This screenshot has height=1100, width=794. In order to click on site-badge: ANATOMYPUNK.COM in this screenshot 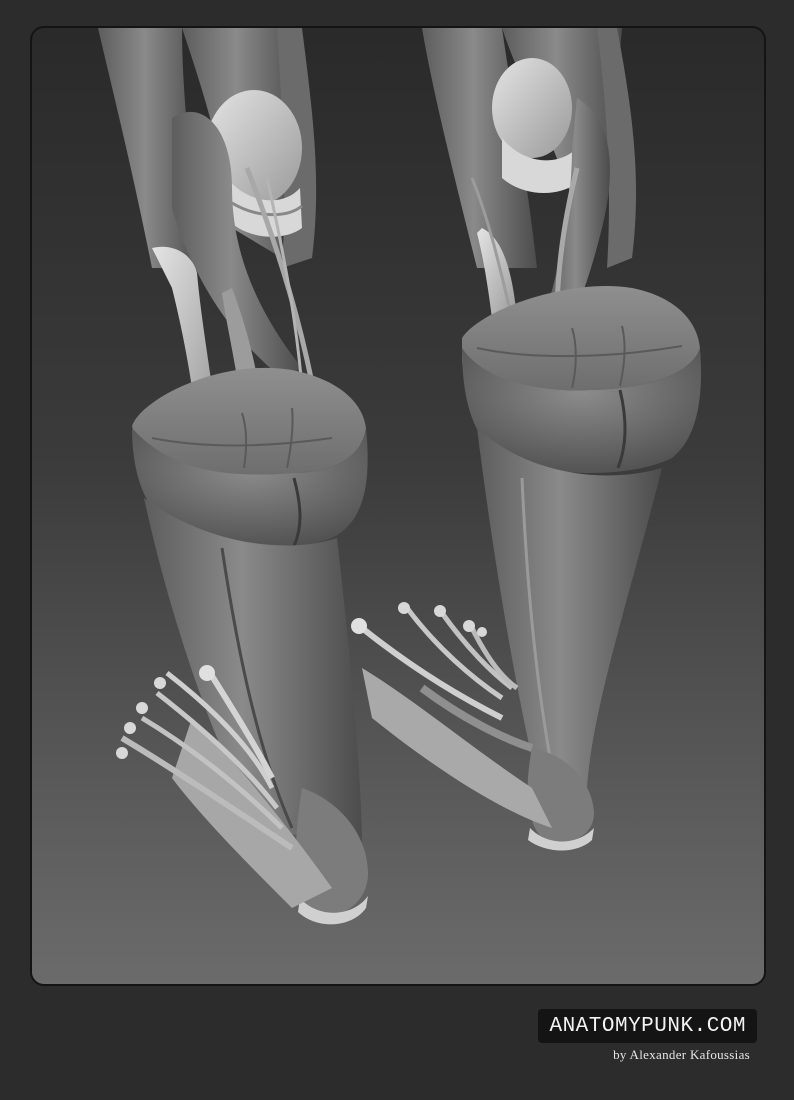, I will do `click(647, 1026)`.